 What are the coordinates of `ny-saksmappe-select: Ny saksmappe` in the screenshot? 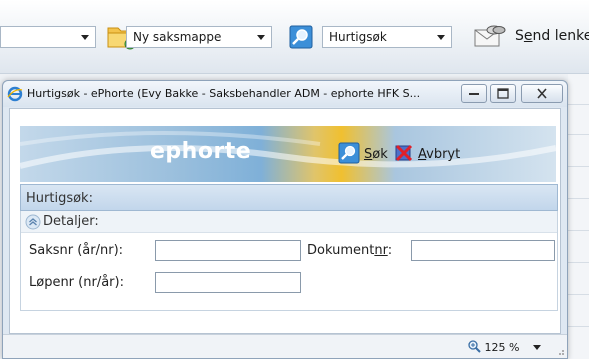 It's located at (199, 37).